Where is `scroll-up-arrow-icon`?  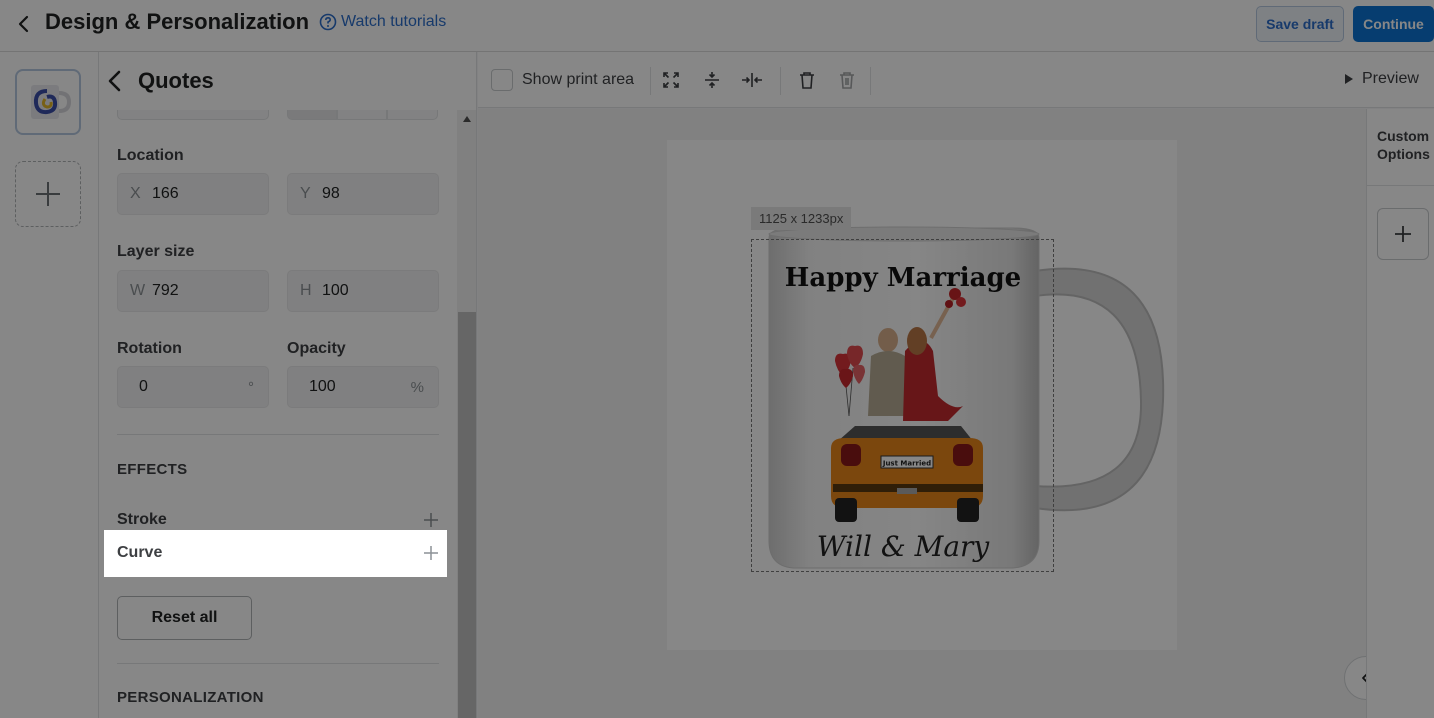
scroll-up-arrow-icon is located at coordinates (467, 119).